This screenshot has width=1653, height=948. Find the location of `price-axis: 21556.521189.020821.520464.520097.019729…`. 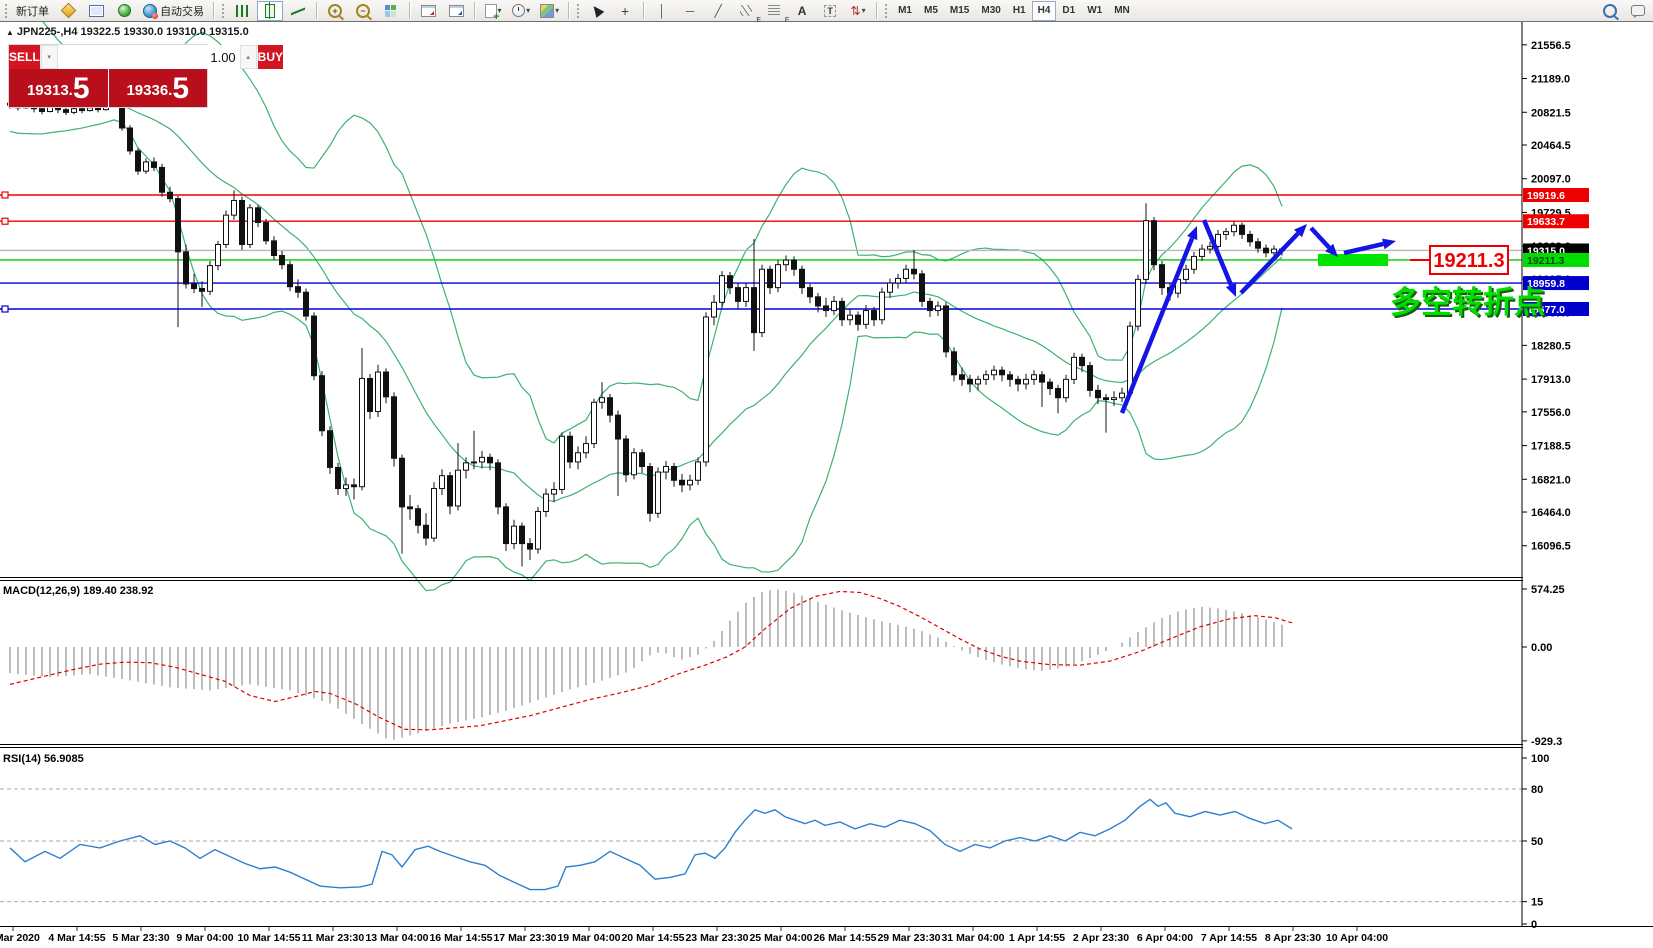

price-axis: 21556.521189.020821.520464.520097.019729… is located at coordinates (1587, 476).